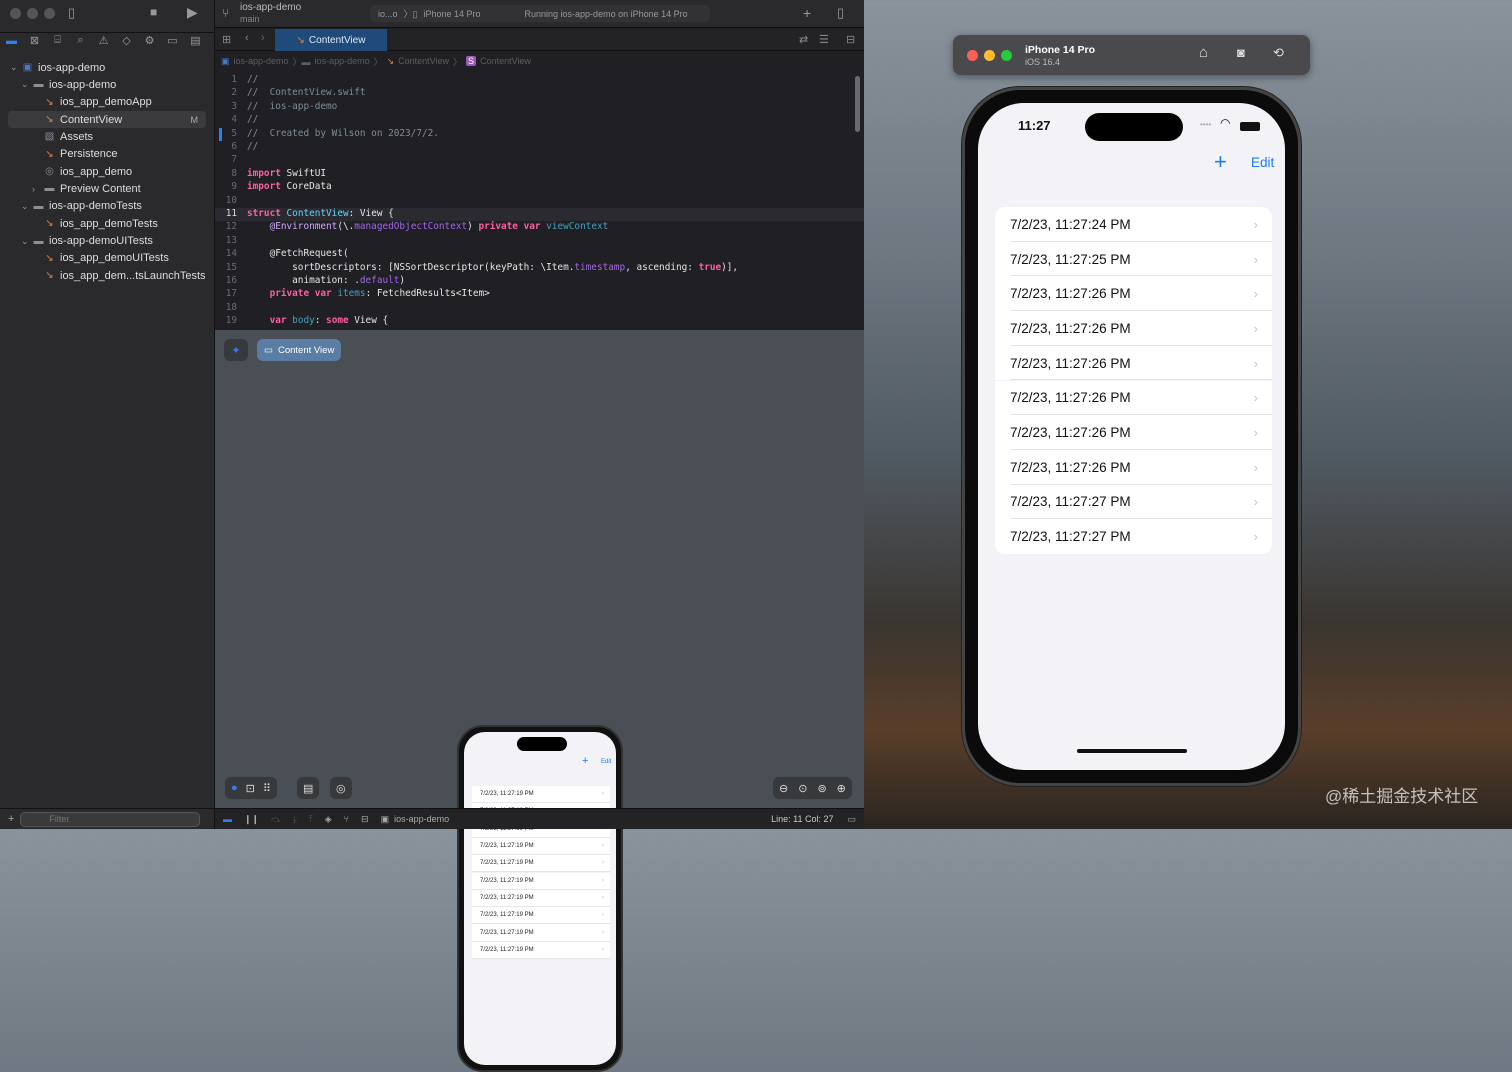  I want to click on close-button, so click(972, 55).